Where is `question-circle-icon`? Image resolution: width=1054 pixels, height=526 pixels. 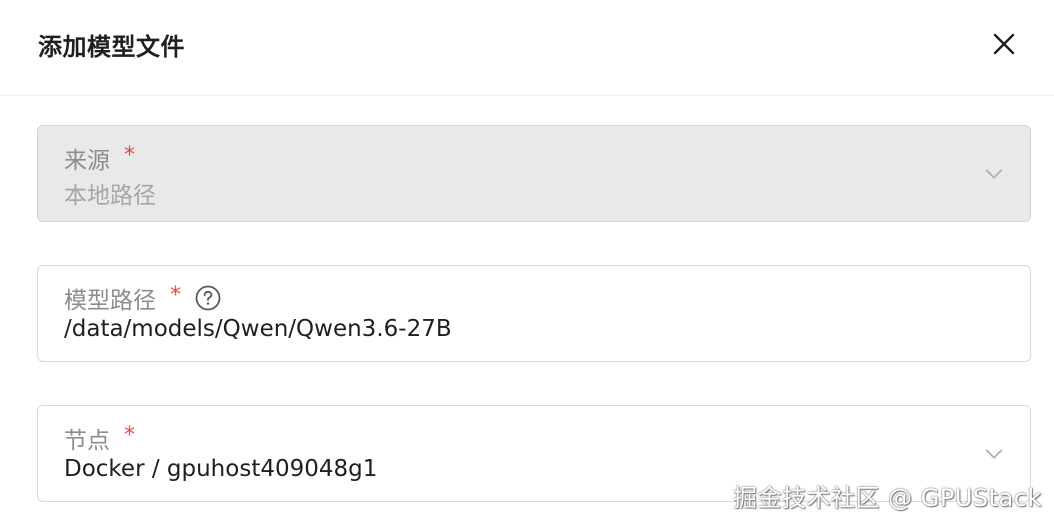
question-circle-icon is located at coordinates (208, 298).